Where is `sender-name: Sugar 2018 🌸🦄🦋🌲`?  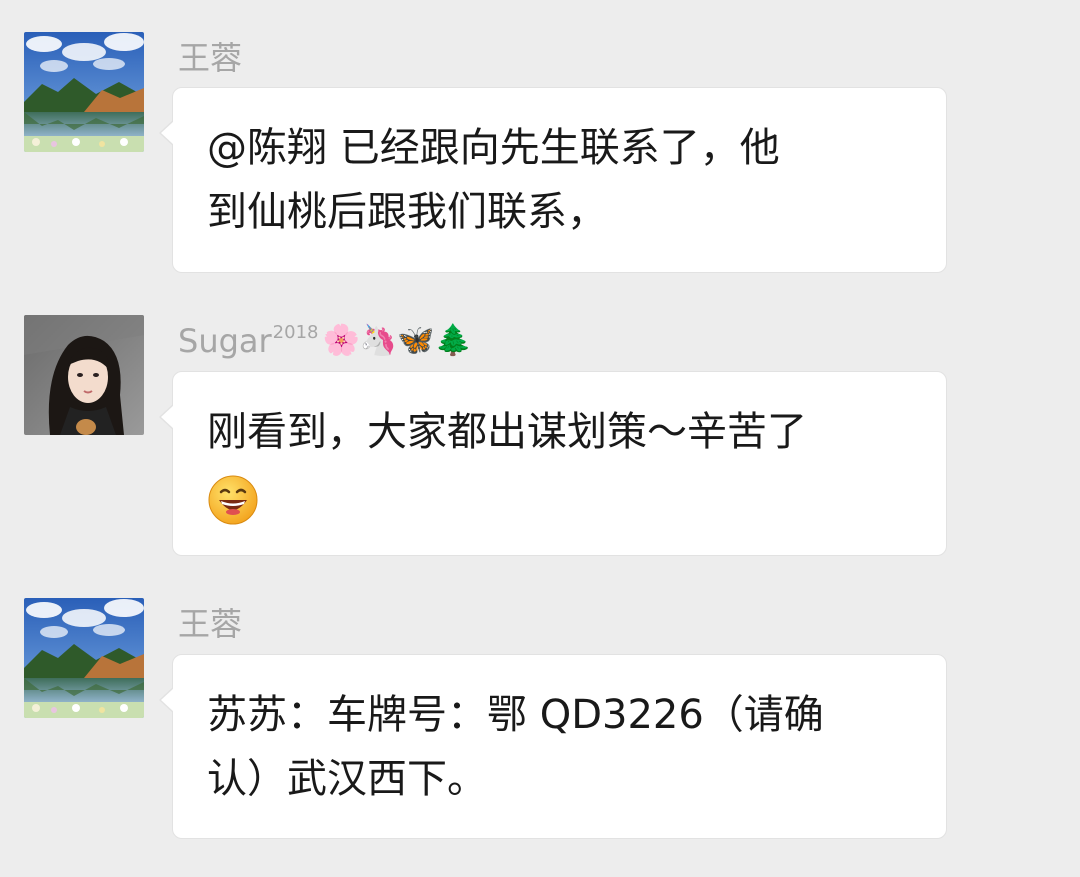
sender-name: Sugar 2018 🌸🦄🦋🌲 is located at coordinates (325, 341).